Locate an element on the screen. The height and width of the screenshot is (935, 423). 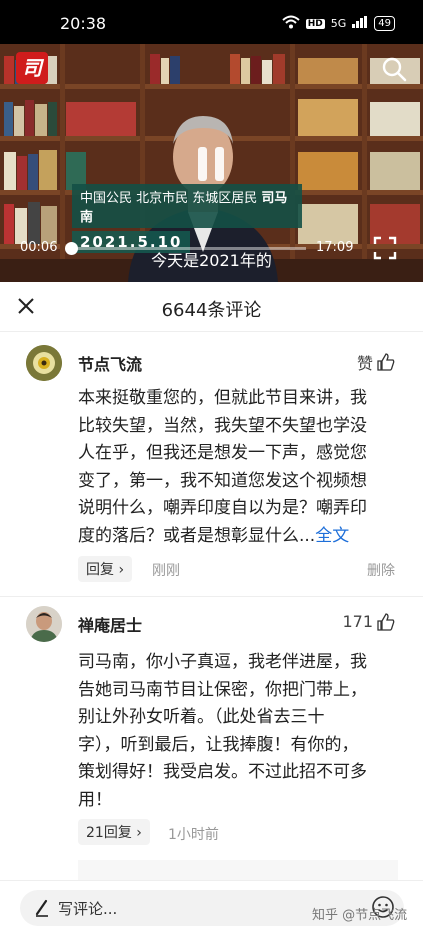
pause-button is located at coordinates (211, 165).